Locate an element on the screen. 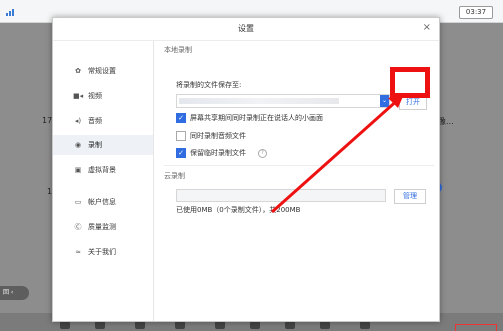 The image size is (503, 331). annotation-arrow-line is located at coordinates (336, 155).